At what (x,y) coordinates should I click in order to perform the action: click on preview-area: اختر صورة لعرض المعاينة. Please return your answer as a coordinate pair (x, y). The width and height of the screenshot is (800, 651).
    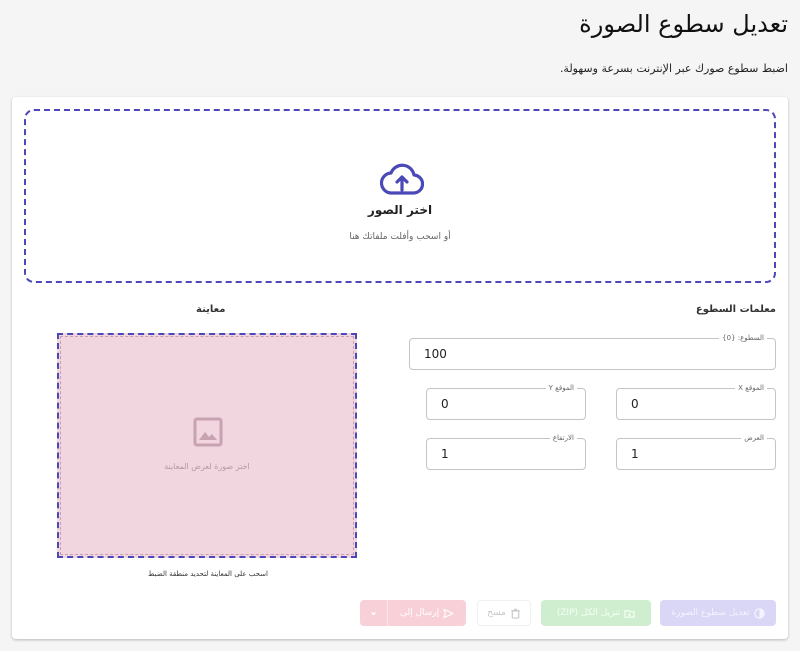
    Looking at the image, I should click on (207, 445).